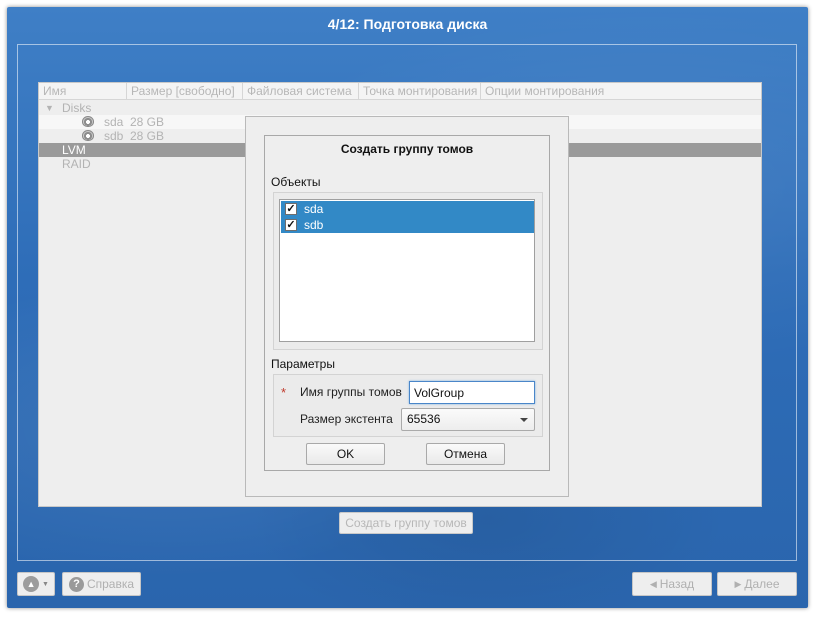 This screenshot has width=820, height=620. What do you see at coordinates (468, 419) in the screenshot?
I see `extent-size-select: 65536` at bounding box center [468, 419].